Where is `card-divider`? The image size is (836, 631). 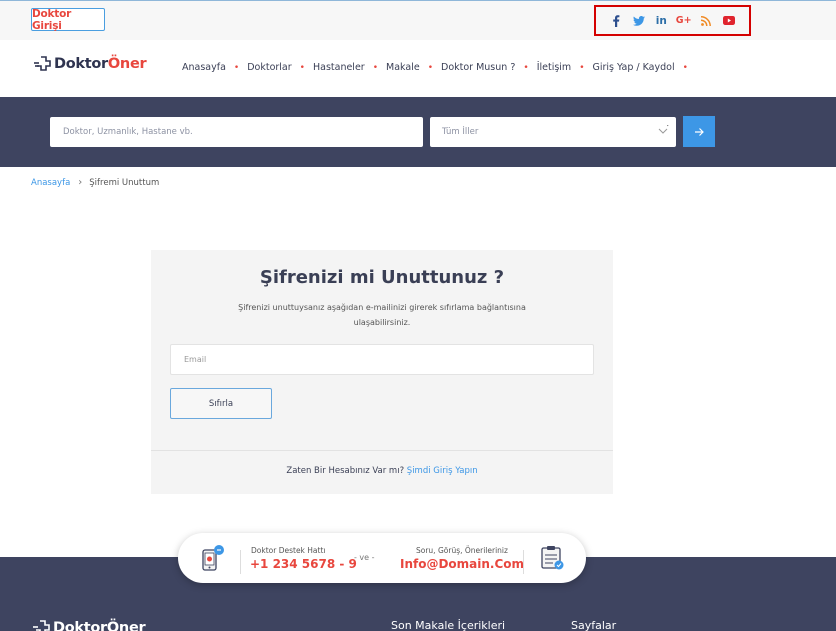
card-divider is located at coordinates (382, 450).